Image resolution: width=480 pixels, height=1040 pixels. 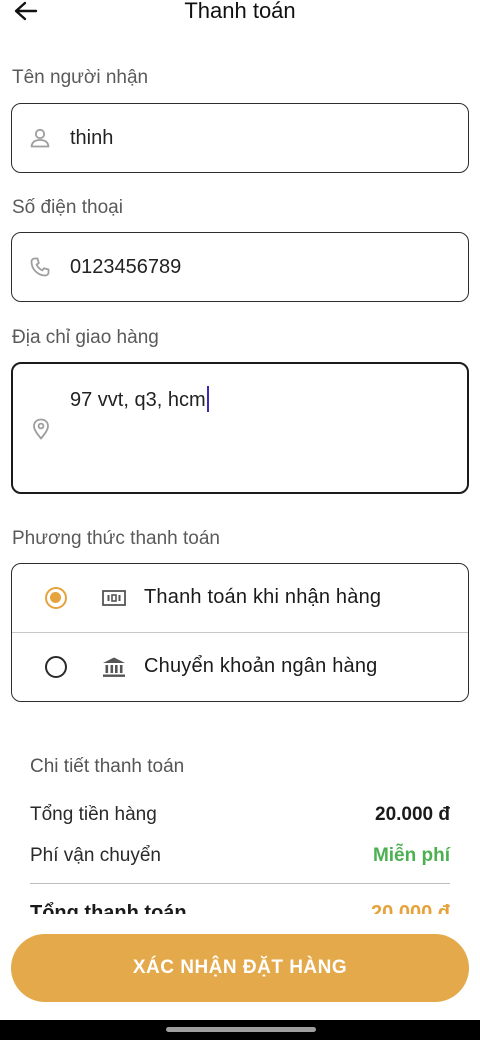 I want to click on address-value: 97 vvt, q3, hcm, so click(x=138, y=400).